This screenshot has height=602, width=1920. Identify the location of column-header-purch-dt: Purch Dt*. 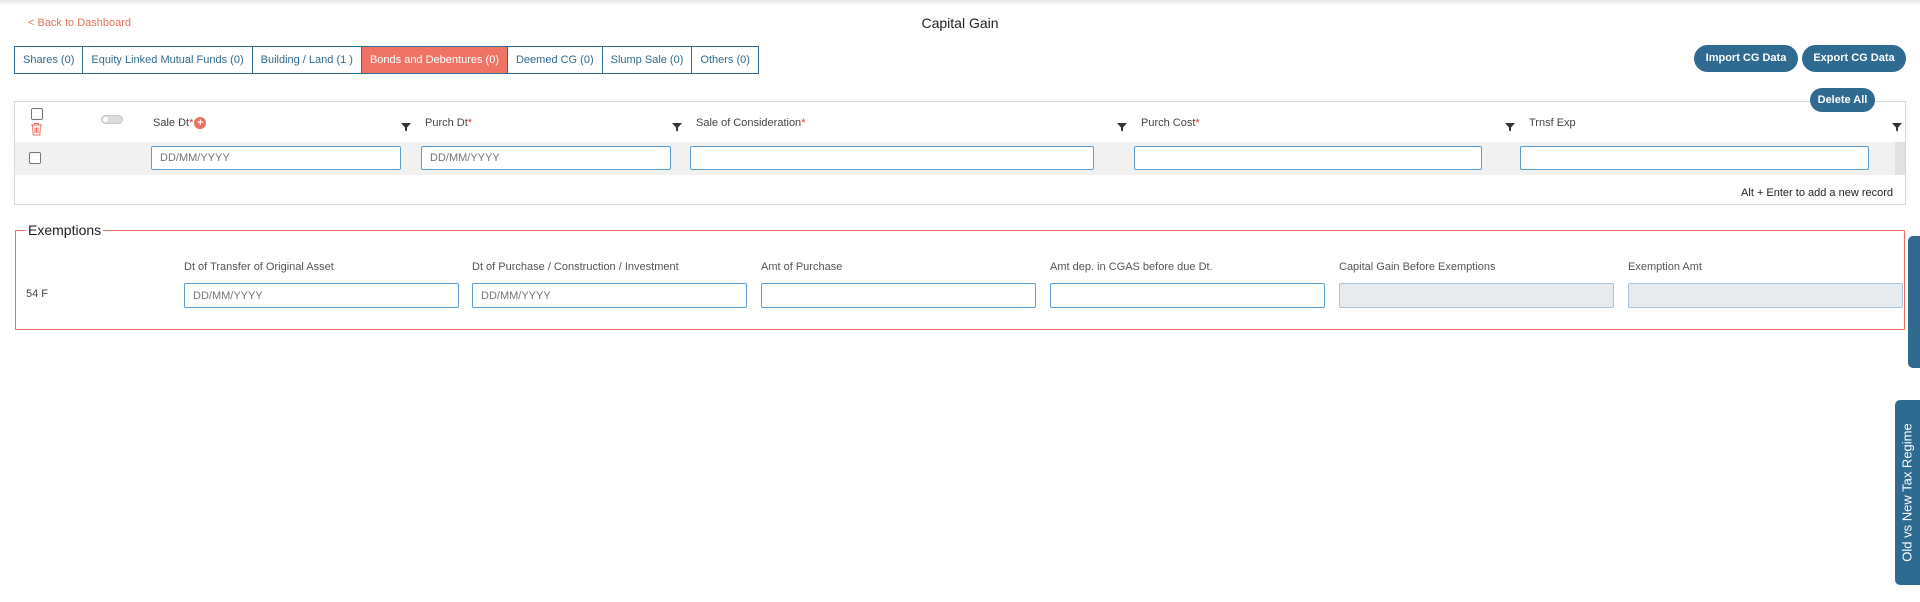
(448, 123).